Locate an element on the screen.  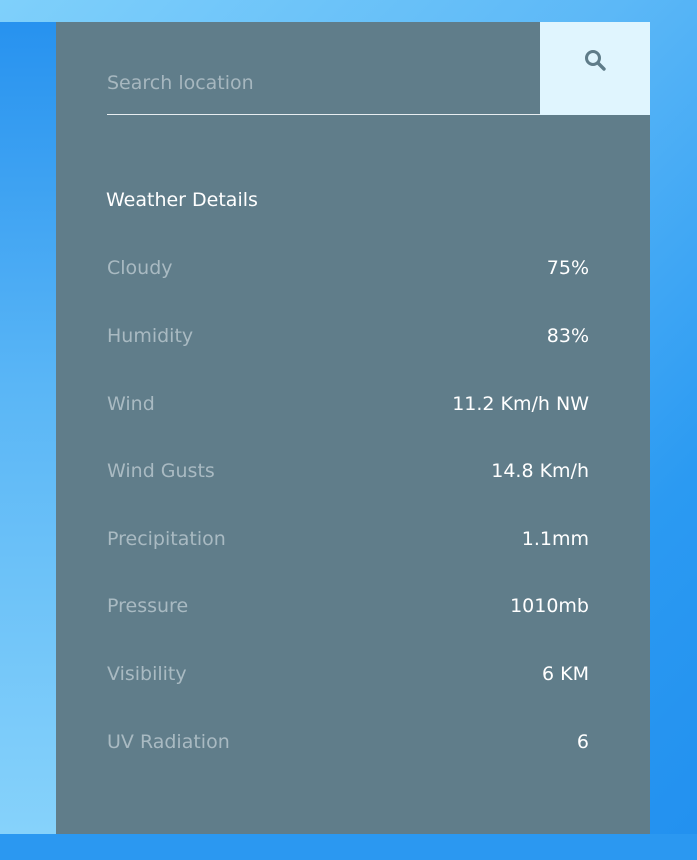
detail-value: 75% is located at coordinates (567, 268).